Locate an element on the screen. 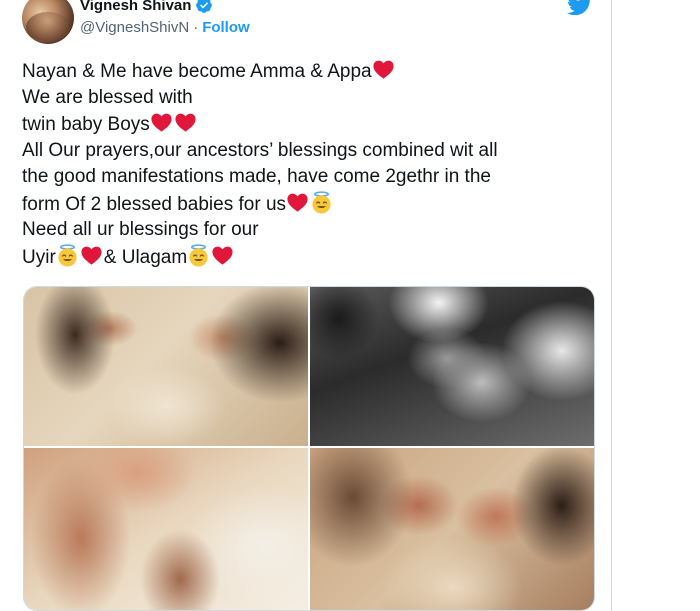  tweet-line: form Of 2 blessed babies for us is located at coordinates (312, 204).